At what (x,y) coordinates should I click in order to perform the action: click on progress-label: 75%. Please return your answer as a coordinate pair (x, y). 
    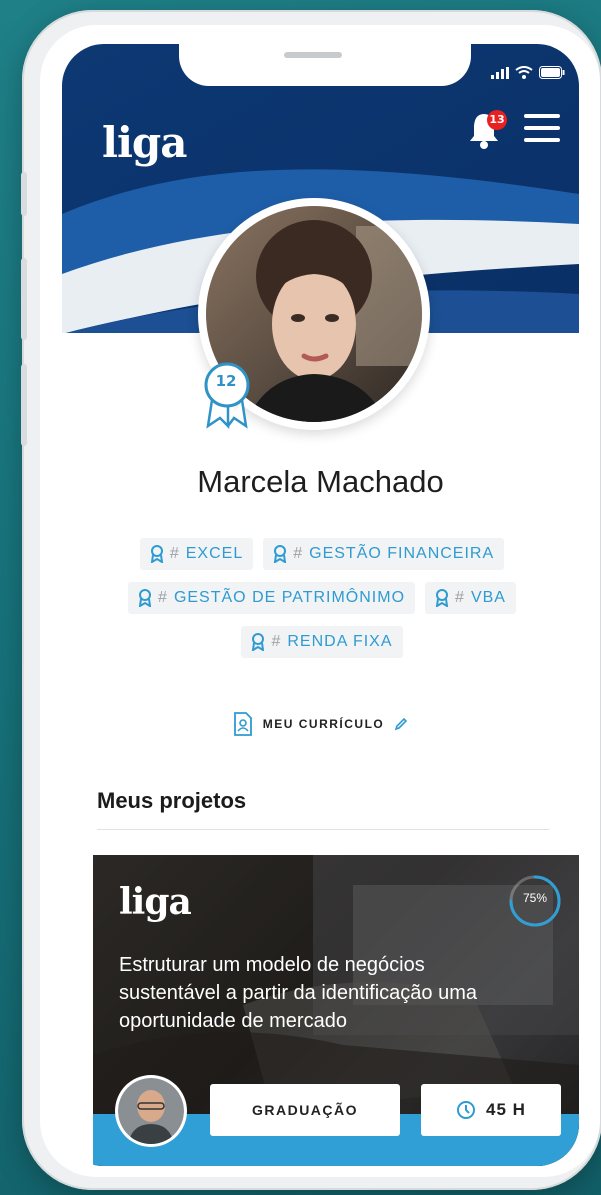
    Looking at the image, I should click on (535, 898).